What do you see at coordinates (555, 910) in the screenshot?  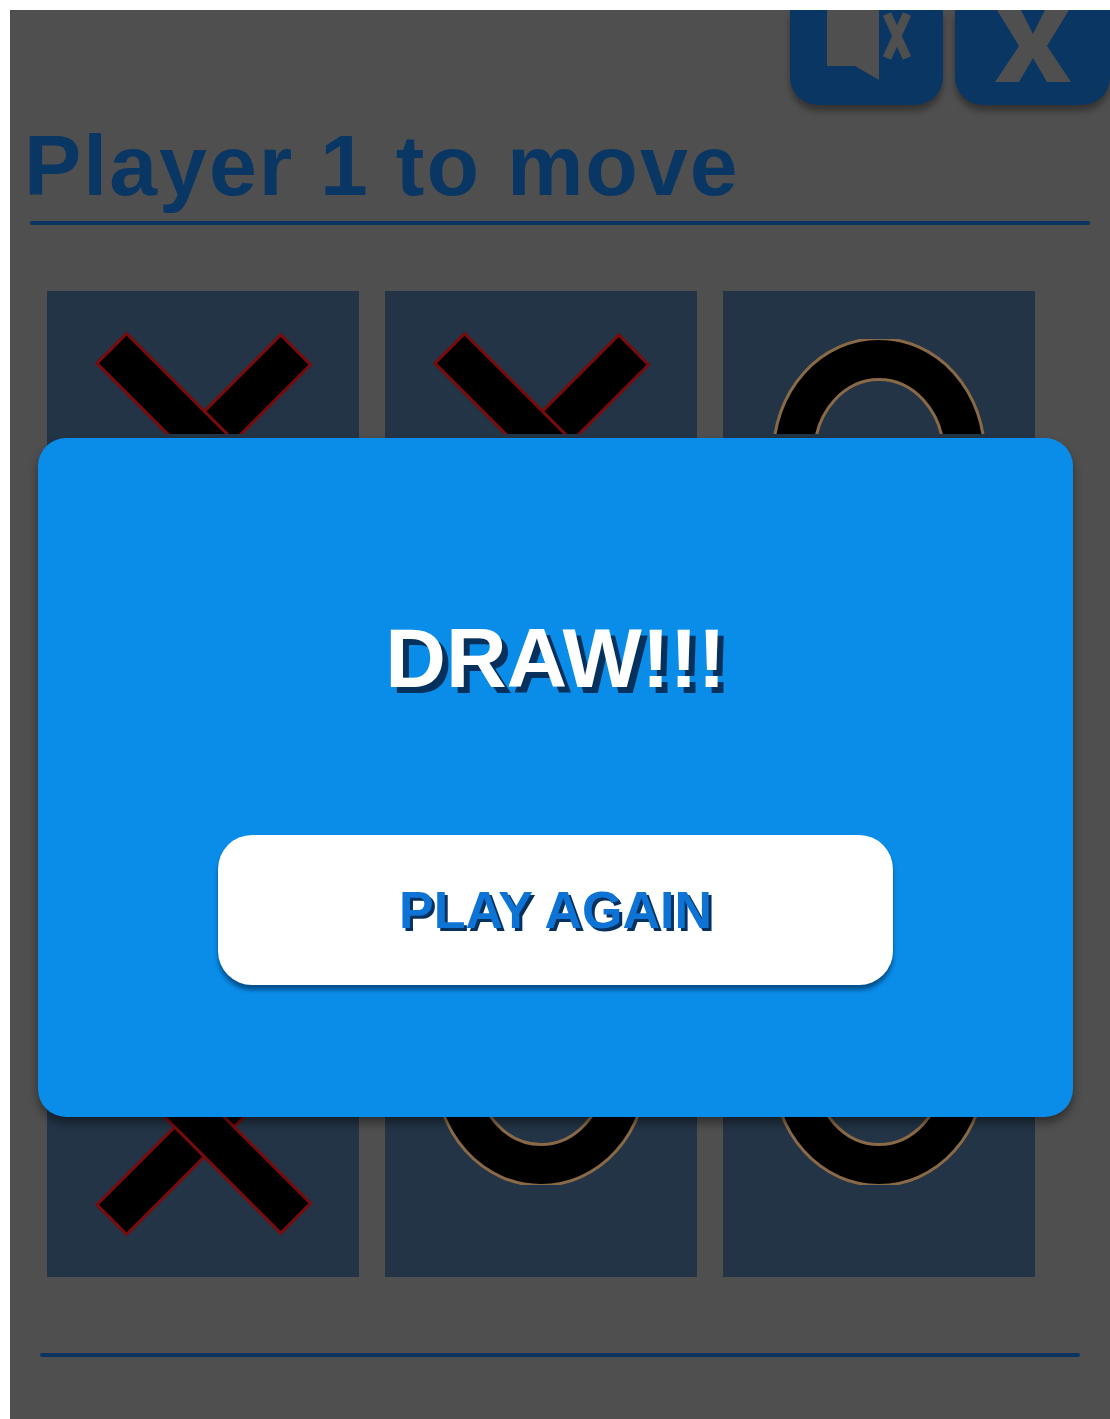 I see `play-again-button: PLAY AGAIN` at bounding box center [555, 910].